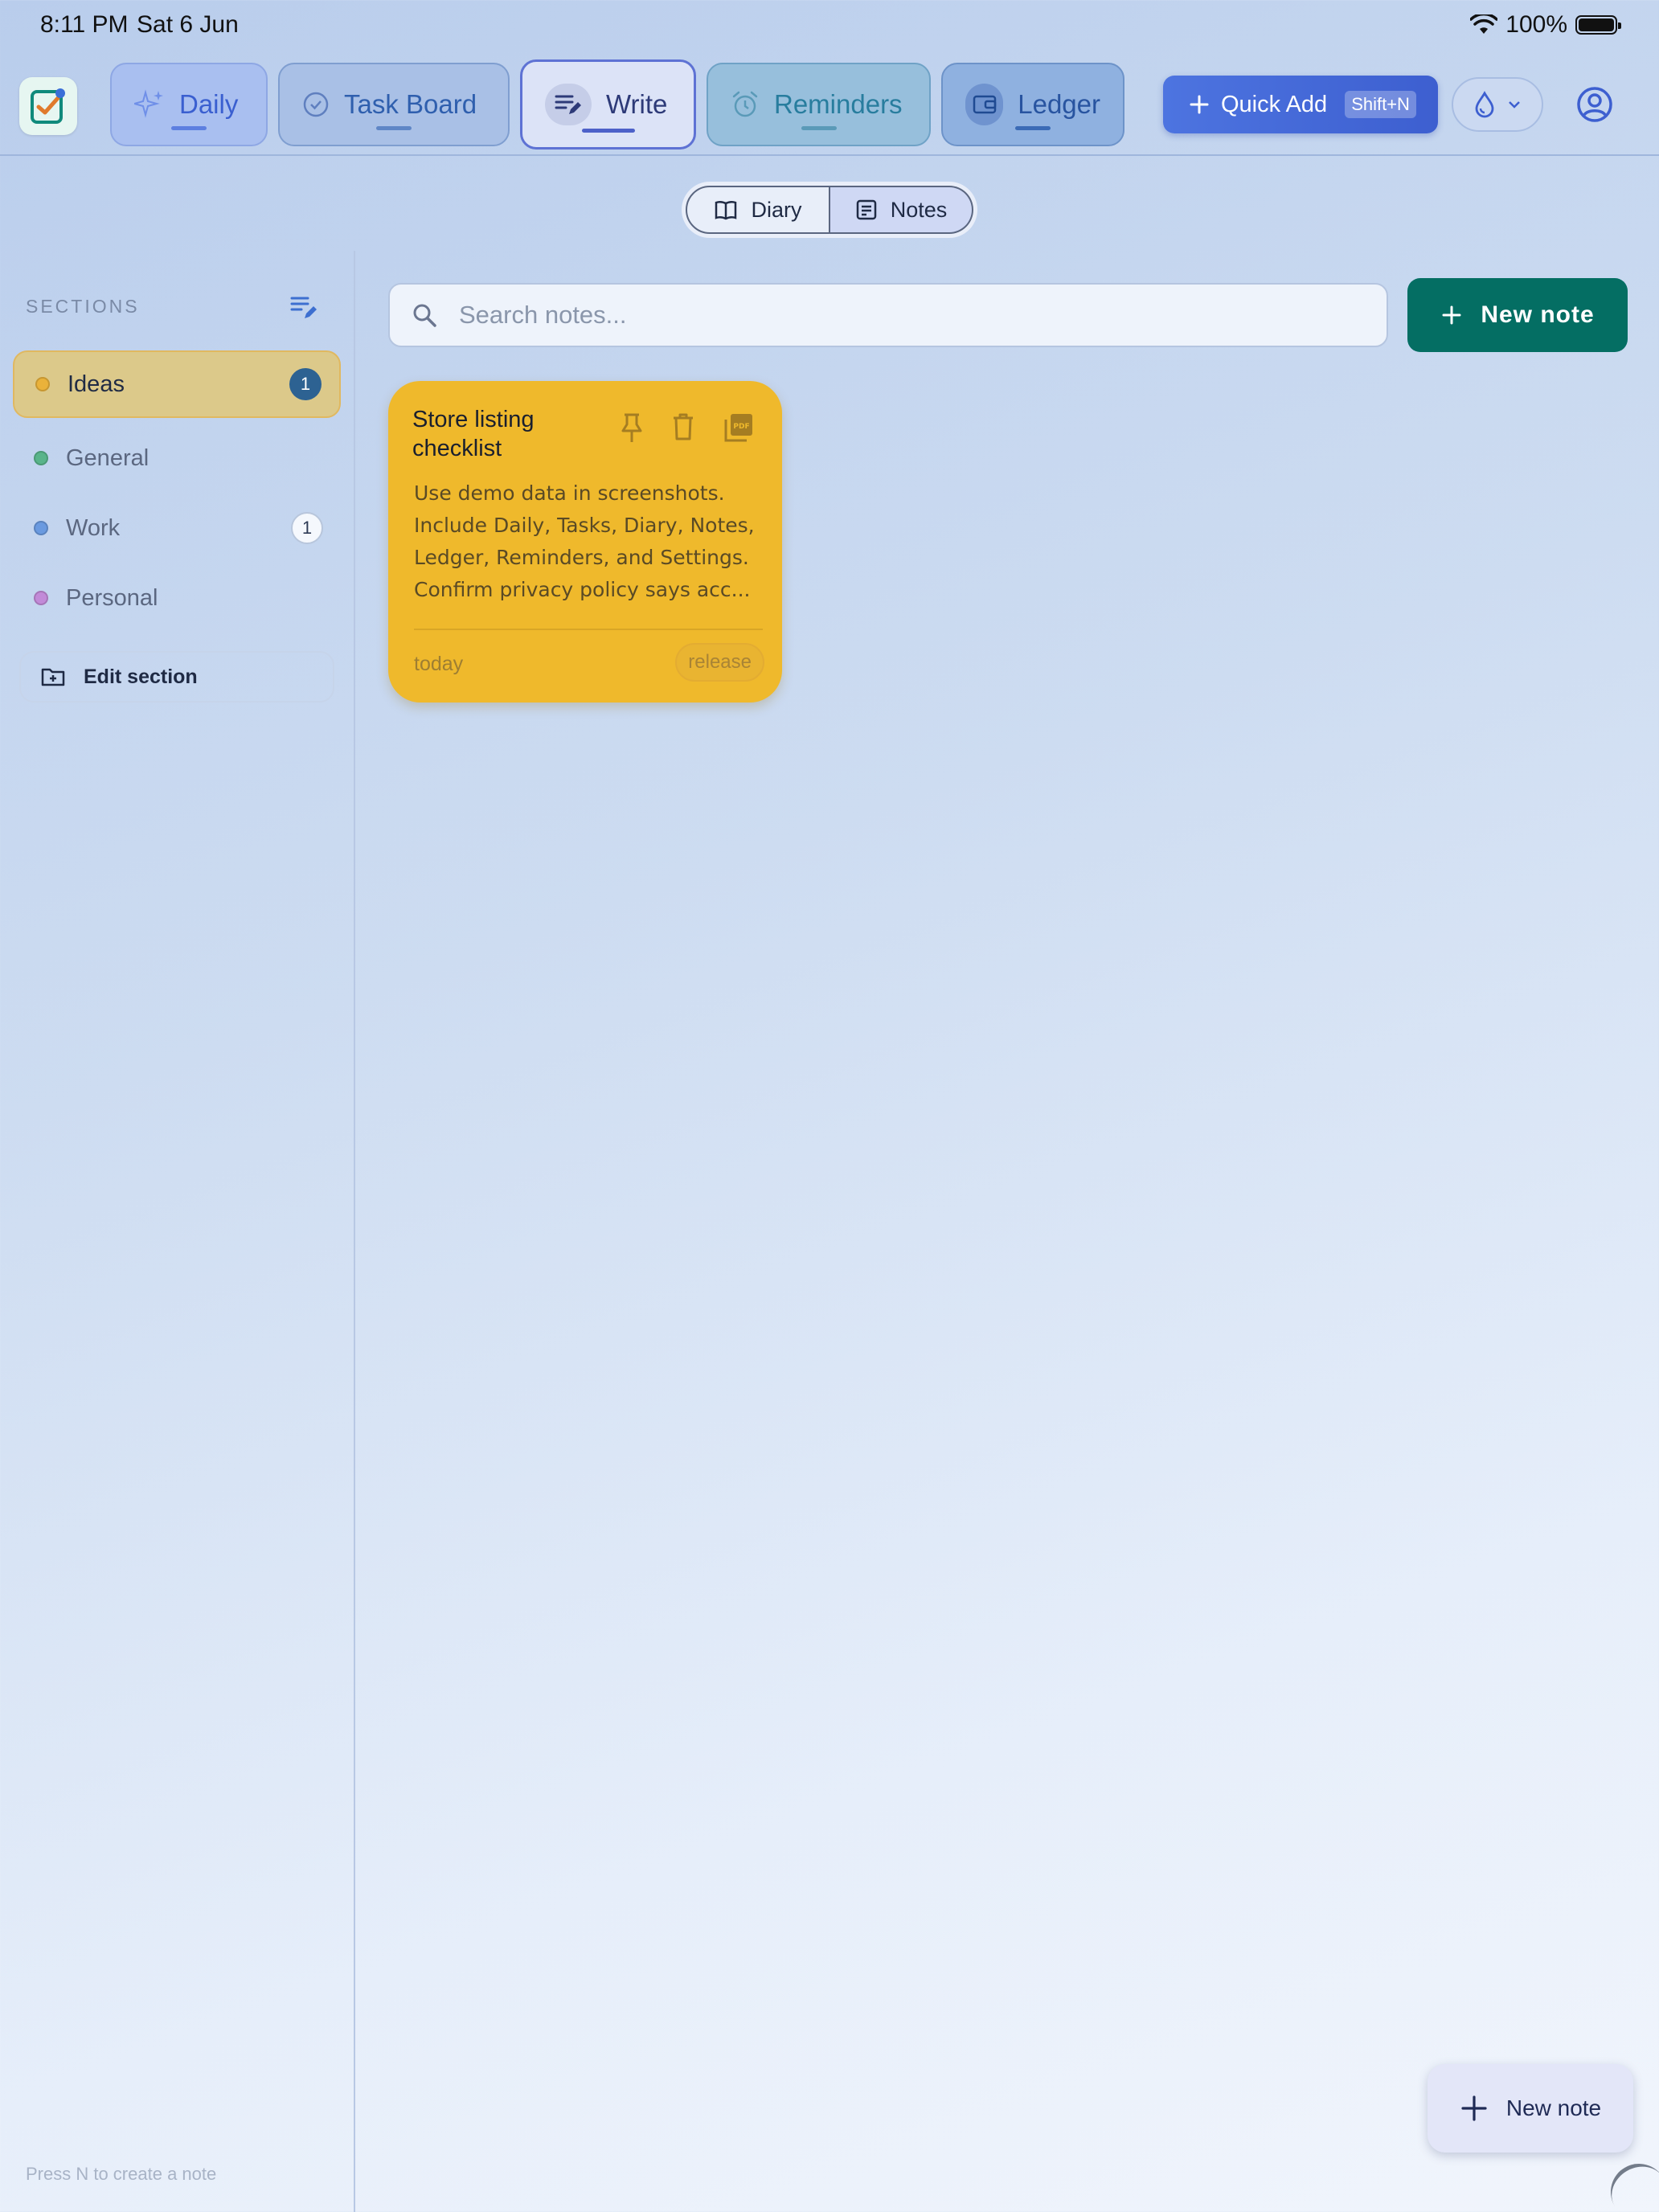 This screenshot has width=1659, height=2212. What do you see at coordinates (1484, 24) in the screenshot?
I see `wifi-icon` at bounding box center [1484, 24].